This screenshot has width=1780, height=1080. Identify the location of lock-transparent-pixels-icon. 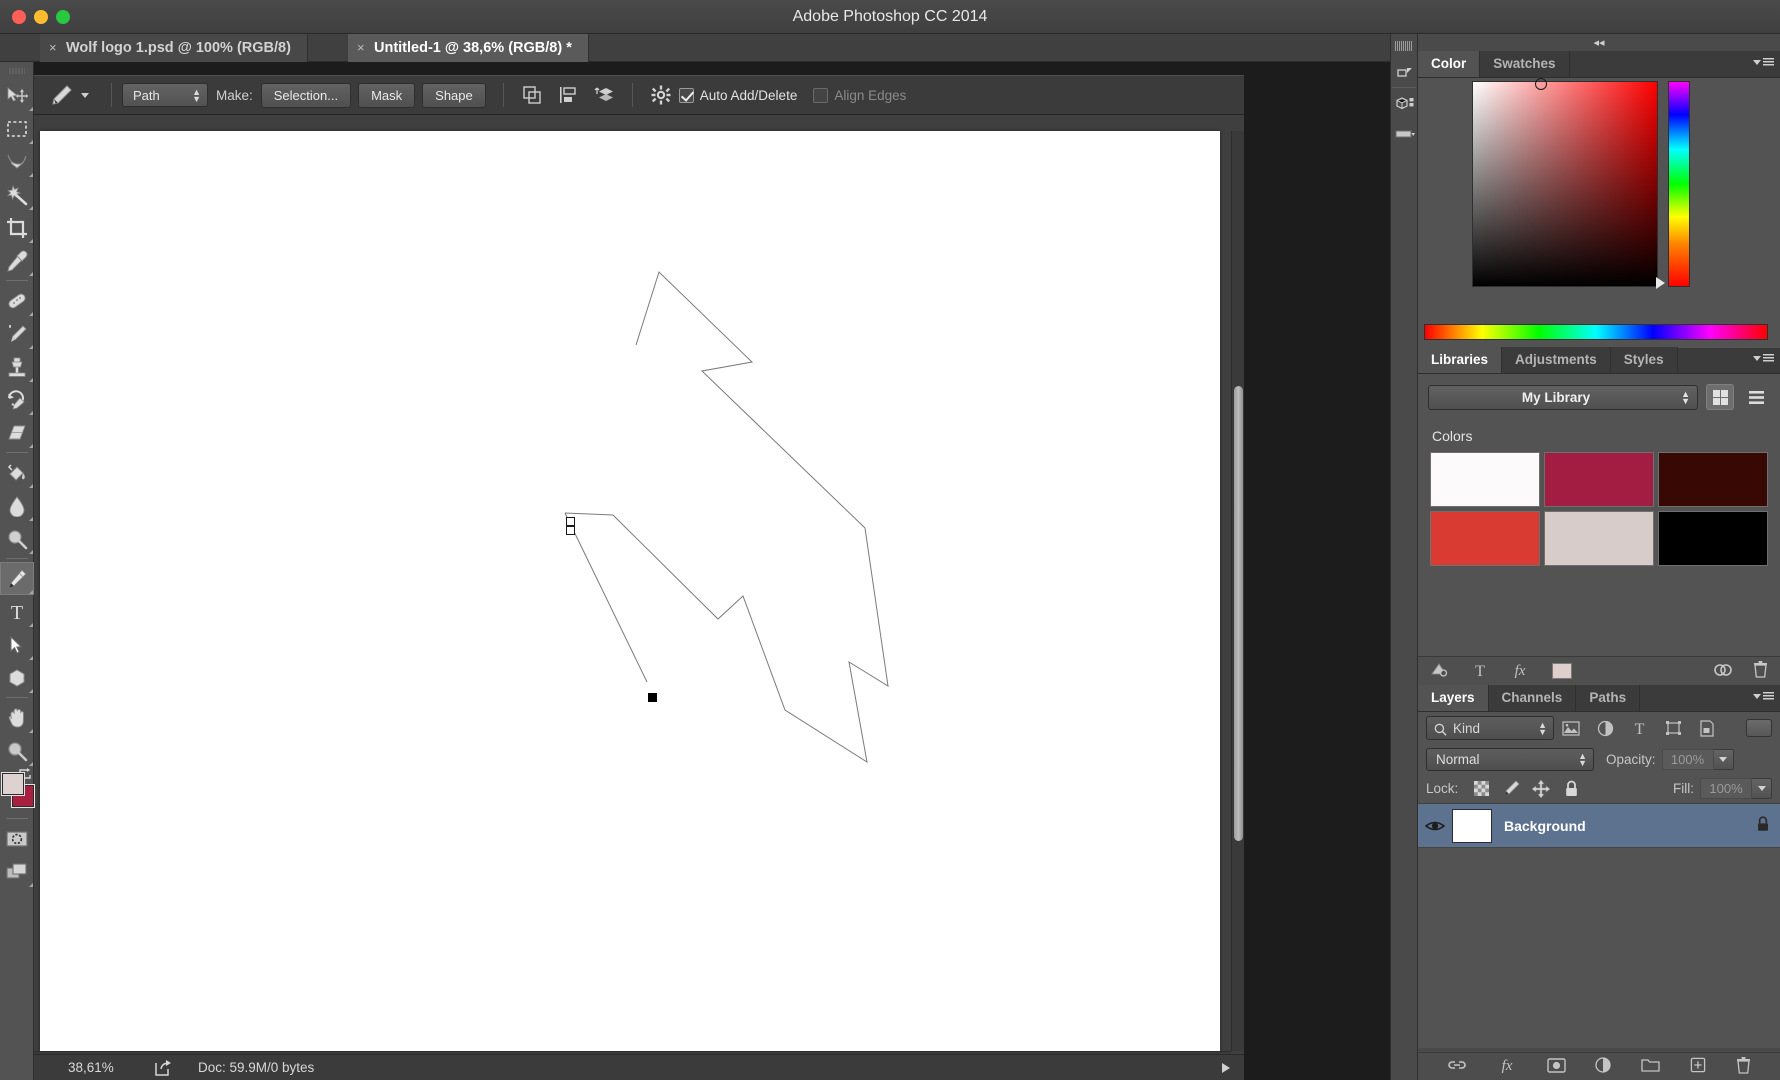
(1481, 789).